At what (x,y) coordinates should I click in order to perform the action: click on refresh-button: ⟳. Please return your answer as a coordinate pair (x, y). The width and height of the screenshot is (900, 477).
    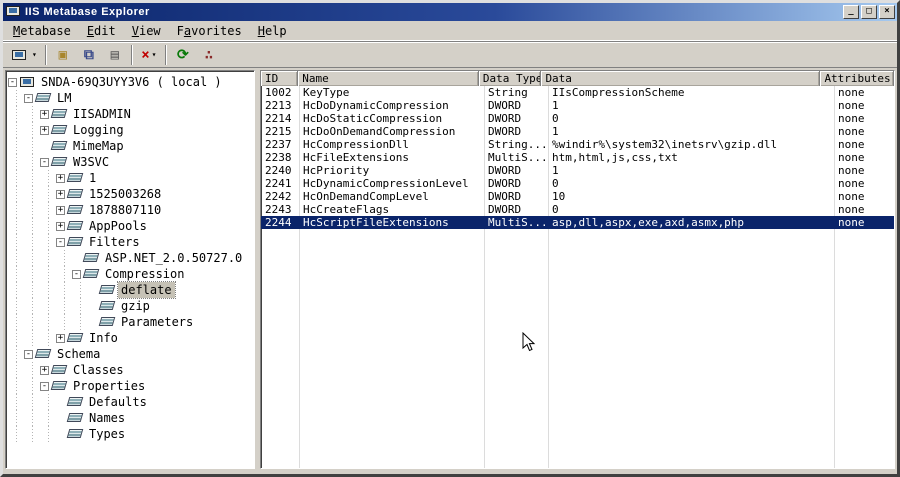
    Looking at the image, I should click on (183, 55).